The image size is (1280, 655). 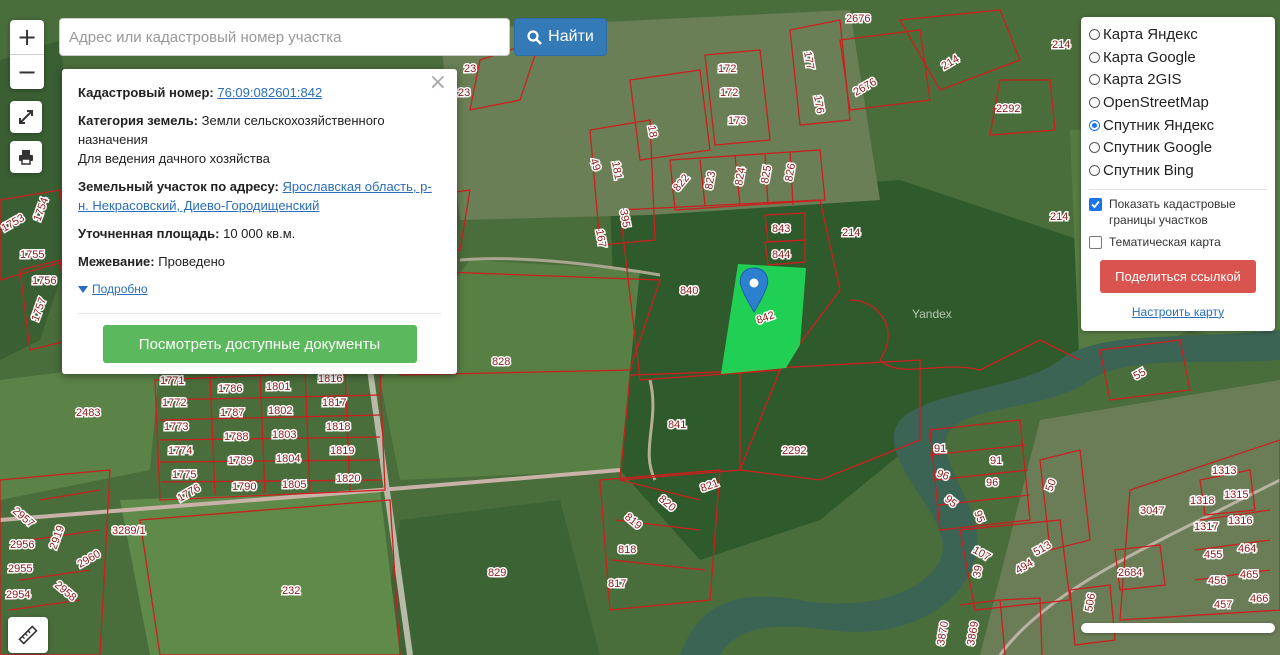 What do you see at coordinates (1152, 511) in the screenshot?
I see `parcel-label: 3047` at bounding box center [1152, 511].